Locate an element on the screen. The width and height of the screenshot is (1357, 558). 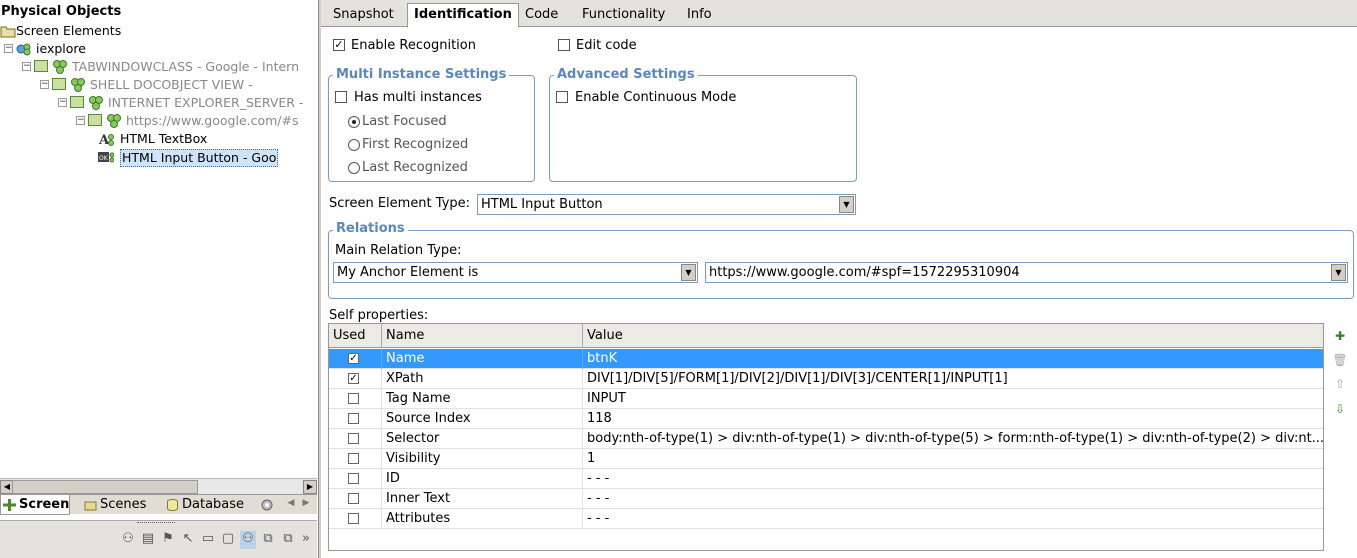
stack2-icon: ⧉ is located at coordinates (288, 540).